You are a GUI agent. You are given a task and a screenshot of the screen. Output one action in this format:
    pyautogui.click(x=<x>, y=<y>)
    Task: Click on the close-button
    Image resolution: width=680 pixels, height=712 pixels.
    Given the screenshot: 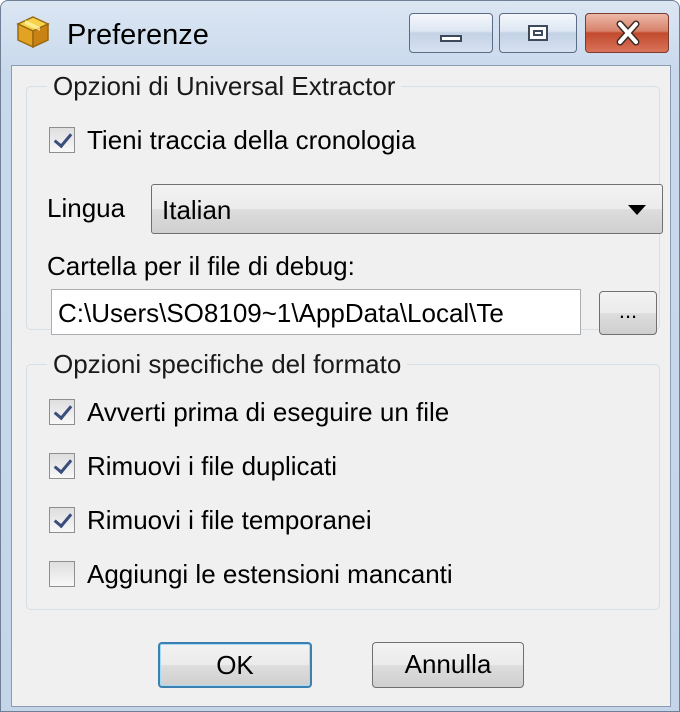 What is the action you would take?
    pyautogui.click(x=627, y=33)
    